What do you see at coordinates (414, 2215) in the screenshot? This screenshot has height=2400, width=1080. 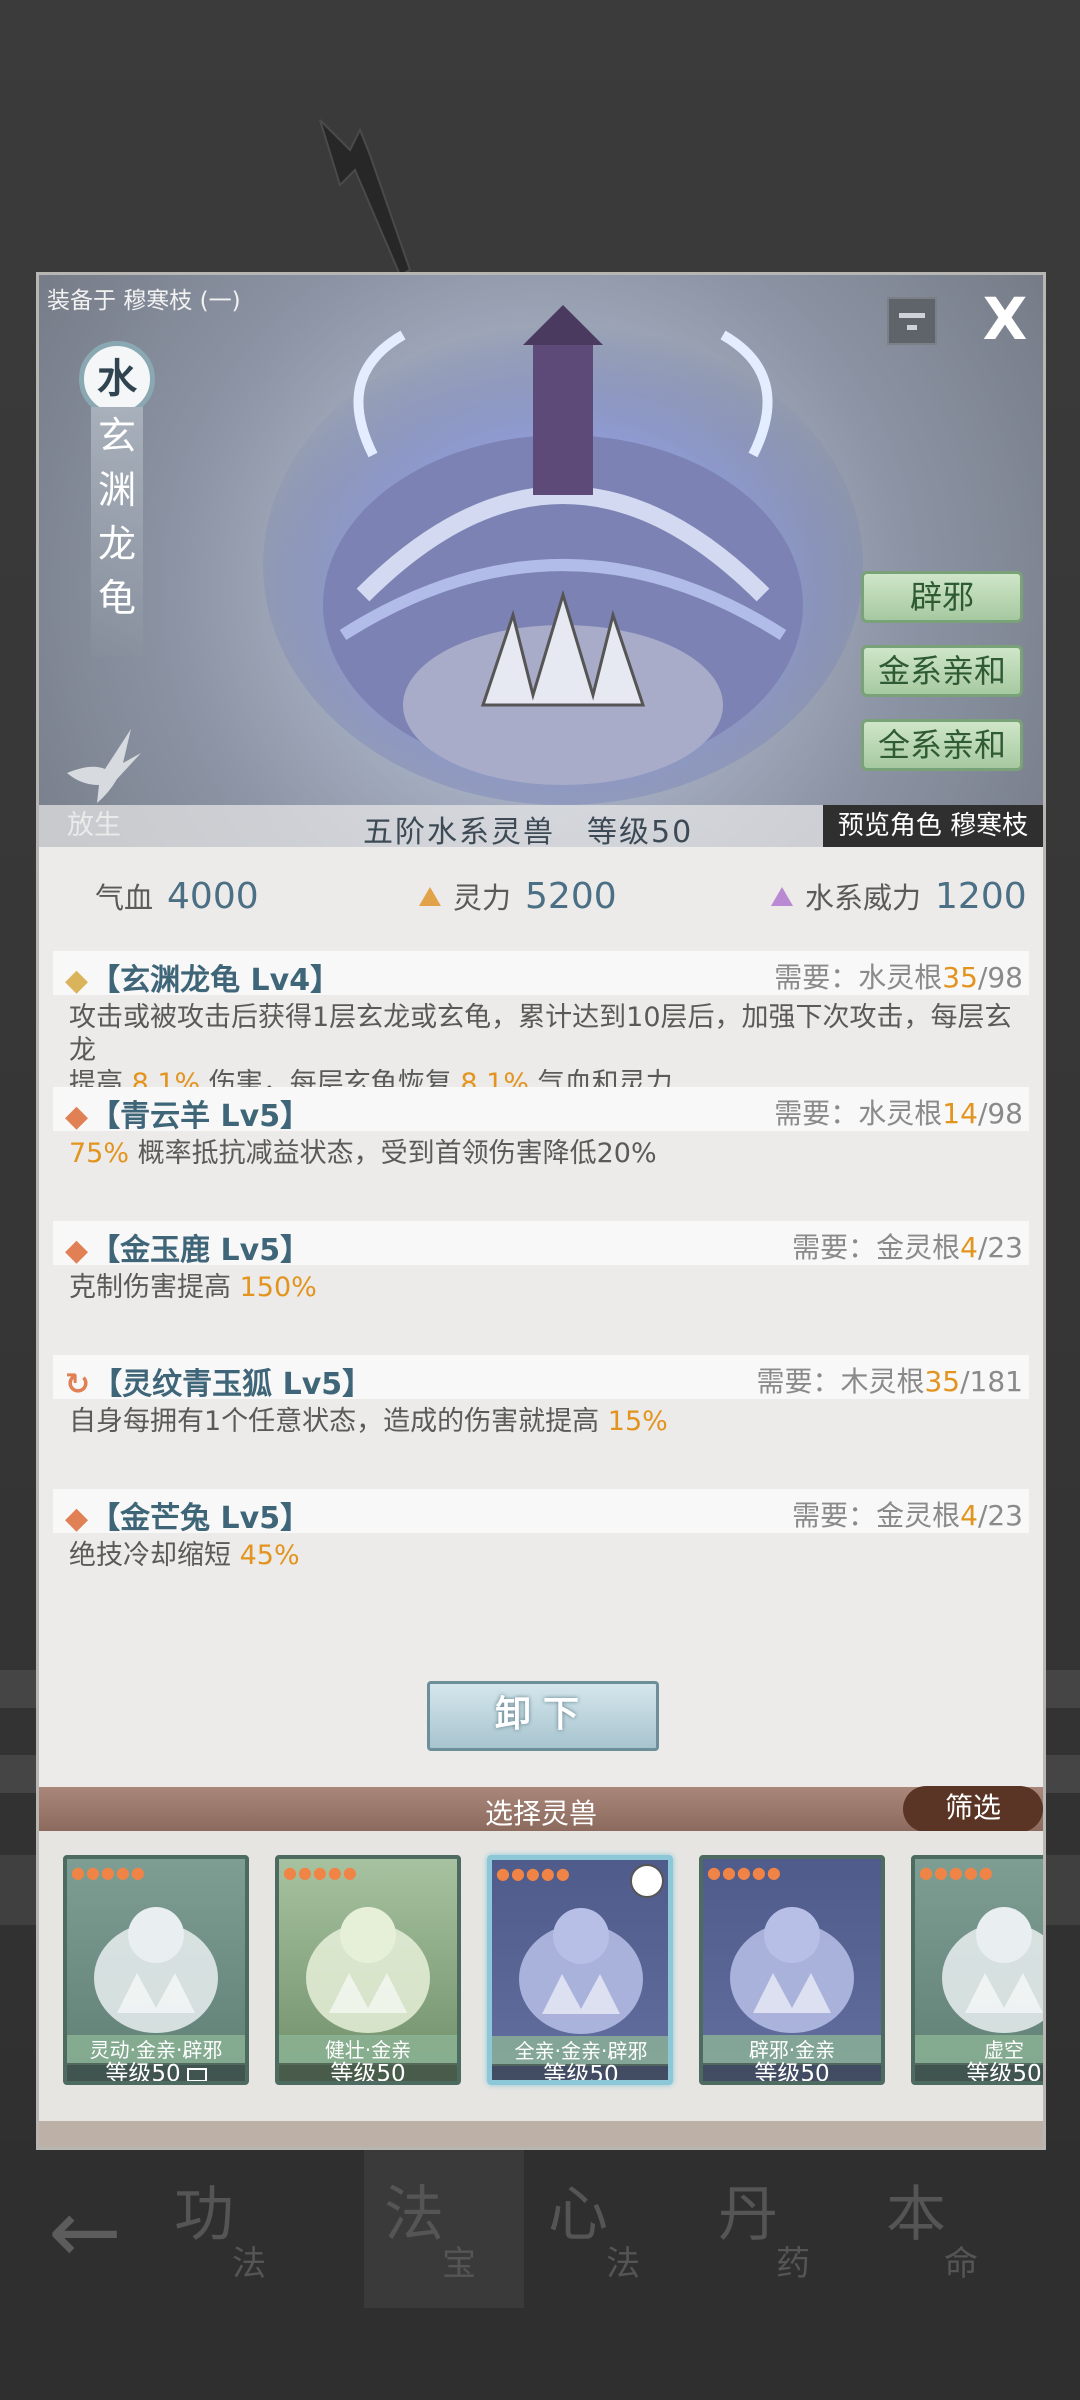 I see `nav-tab-big-char: 法` at bounding box center [414, 2215].